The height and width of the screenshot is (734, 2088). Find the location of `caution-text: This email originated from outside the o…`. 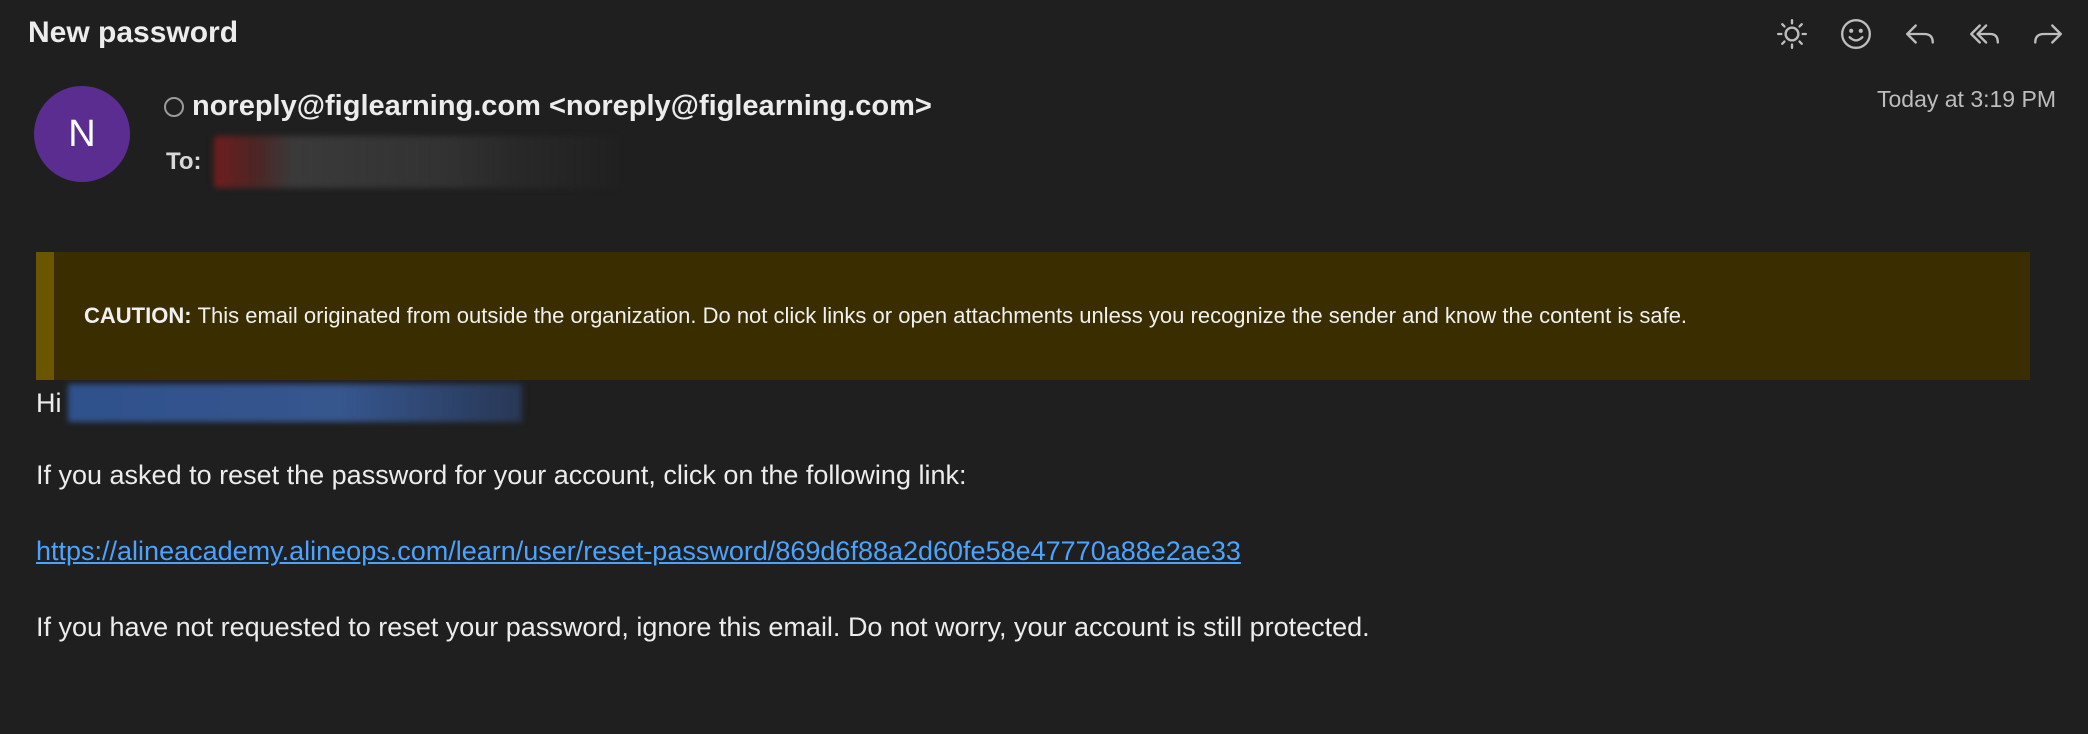

caution-text: This email originated from outside the o… is located at coordinates (942, 315).